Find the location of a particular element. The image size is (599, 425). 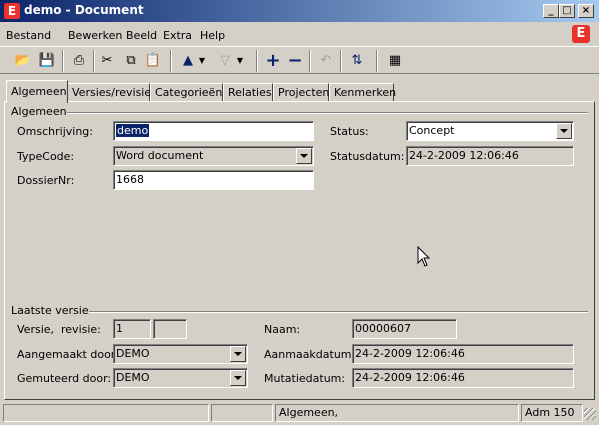

tab-projecten: Projecten is located at coordinates (301, 92).